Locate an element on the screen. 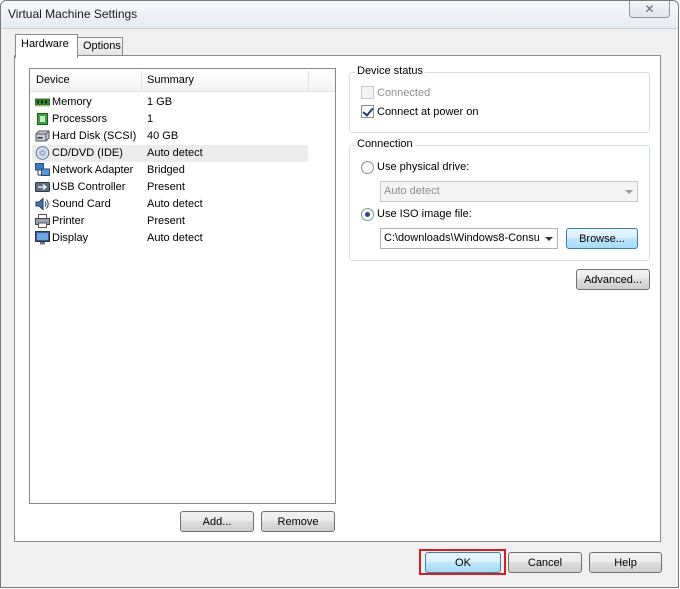 The width and height of the screenshot is (680, 589). tab-options-label: Options is located at coordinates (102, 46).